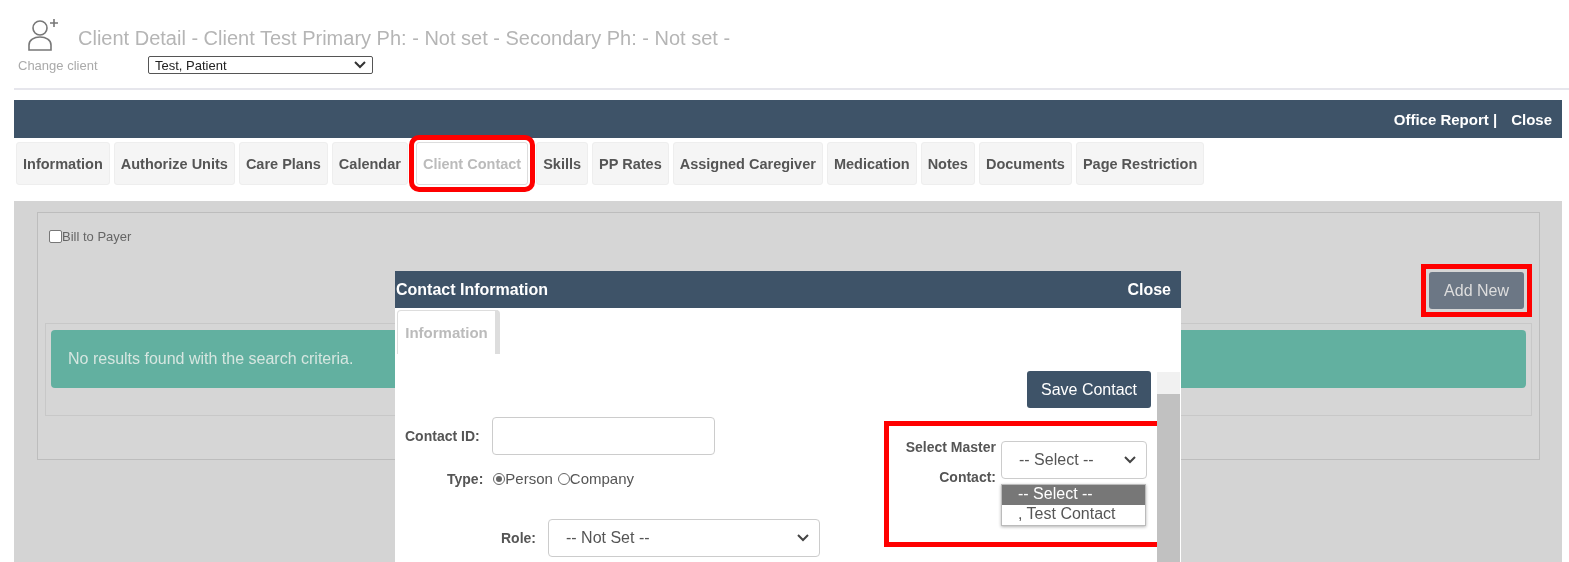  Describe the element at coordinates (174, 163) in the screenshot. I see `tab: Authorize Units` at that location.